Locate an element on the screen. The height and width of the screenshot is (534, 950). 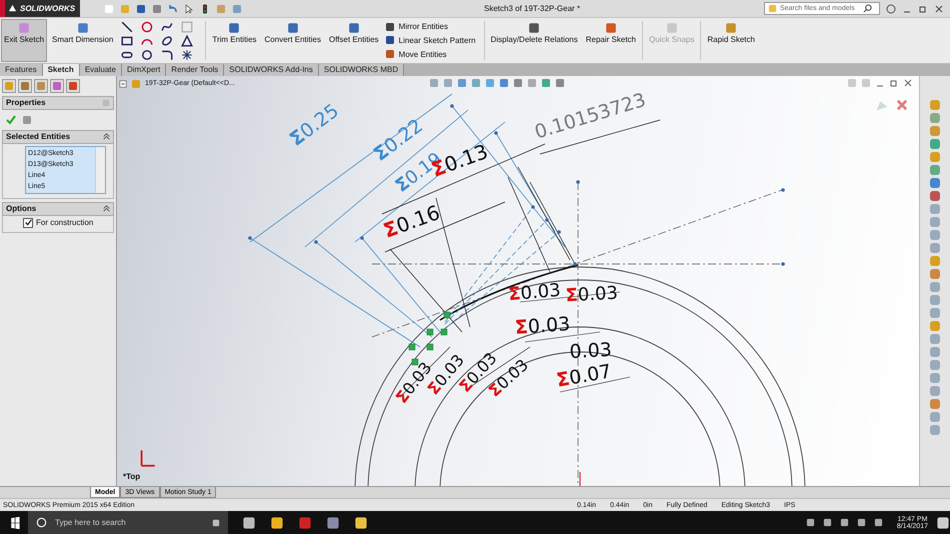
ellipse-icon is located at coordinates (167, 40).